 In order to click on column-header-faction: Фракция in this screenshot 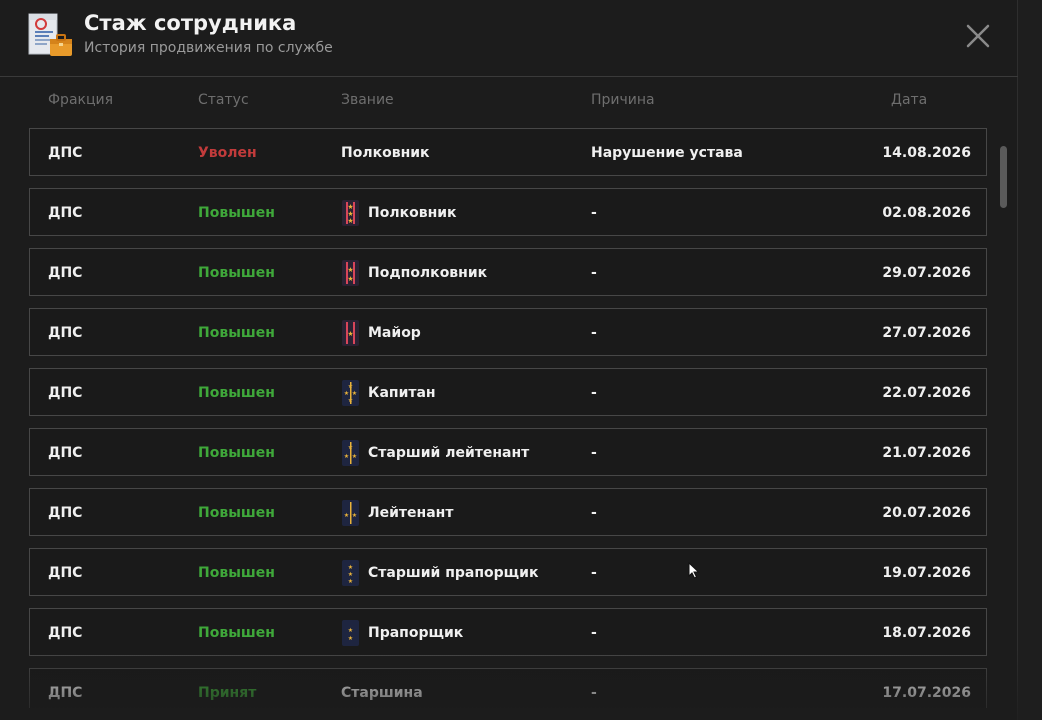, I will do `click(81, 100)`.